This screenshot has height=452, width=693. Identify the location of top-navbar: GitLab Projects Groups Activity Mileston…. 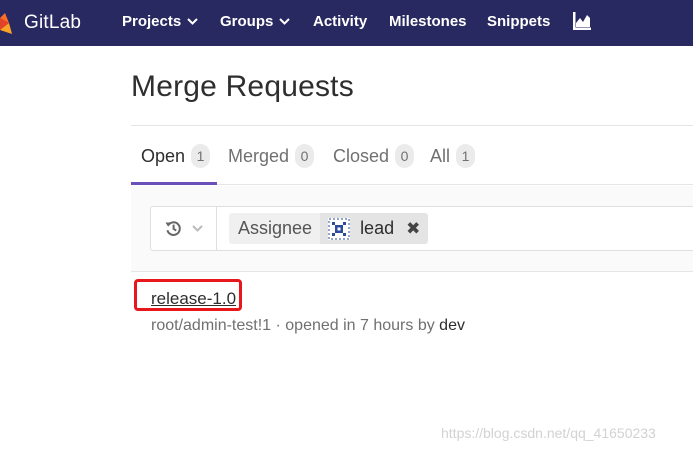
(346, 23).